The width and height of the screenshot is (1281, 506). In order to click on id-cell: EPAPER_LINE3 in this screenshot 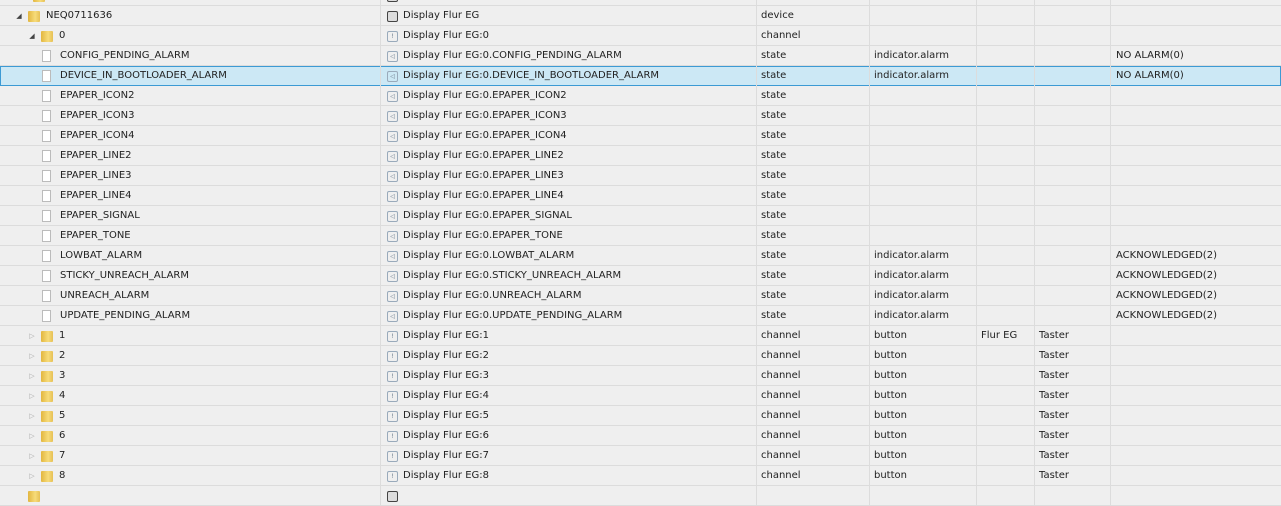, I will do `click(190, 176)`.